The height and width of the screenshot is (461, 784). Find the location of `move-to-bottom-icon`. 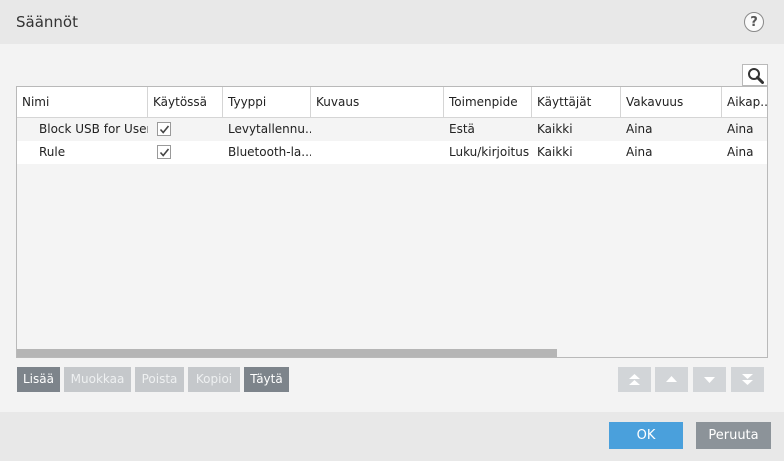

move-to-bottom-icon is located at coordinates (747, 379).